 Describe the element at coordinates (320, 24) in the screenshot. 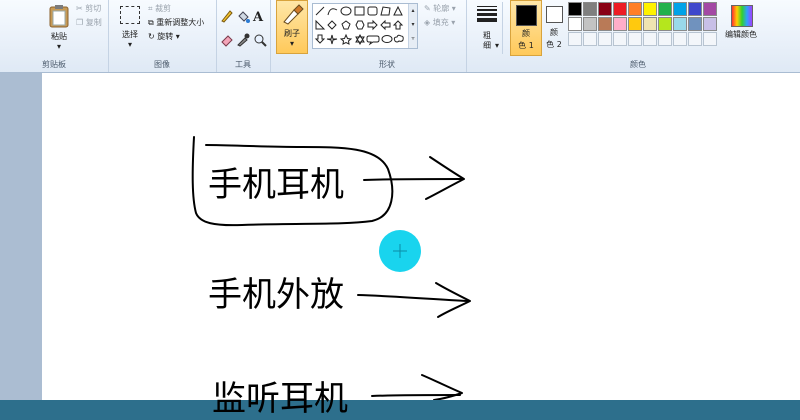

I see `right-triangle-shape-icon` at that location.